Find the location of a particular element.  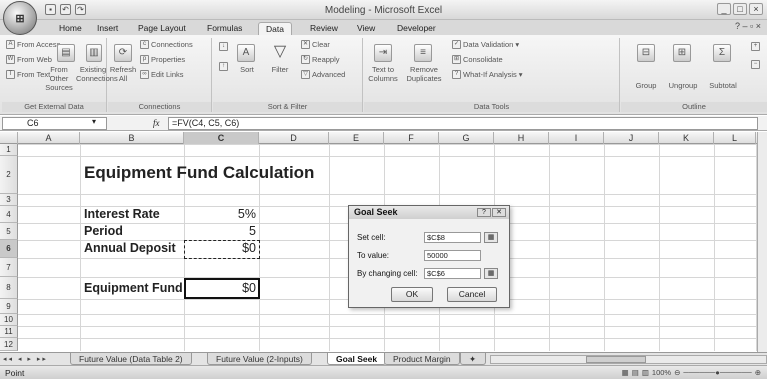

tab-data: Data is located at coordinates (275, 28).